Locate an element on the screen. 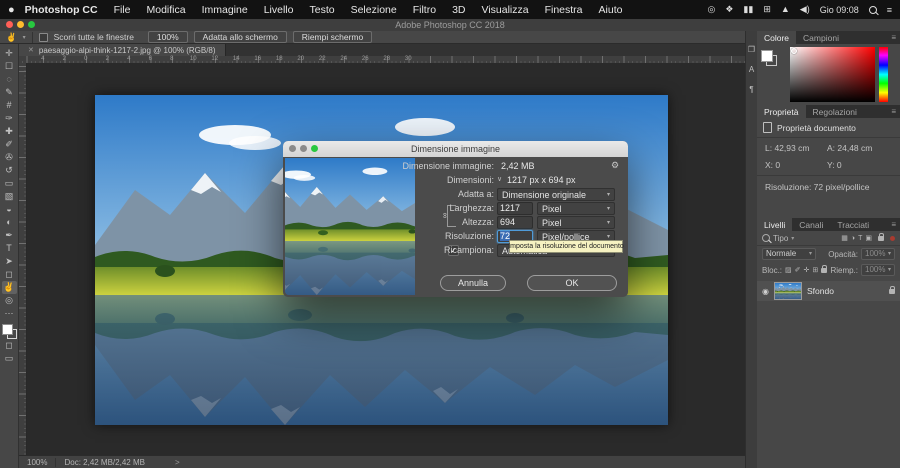  window-close-button is located at coordinates (9, 24).